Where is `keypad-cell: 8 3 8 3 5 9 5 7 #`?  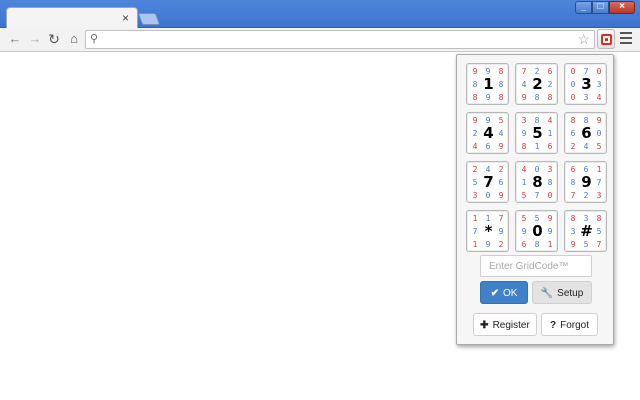
keypad-cell: 8 3 8 3 5 9 5 7 # is located at coordinates (585, 231).